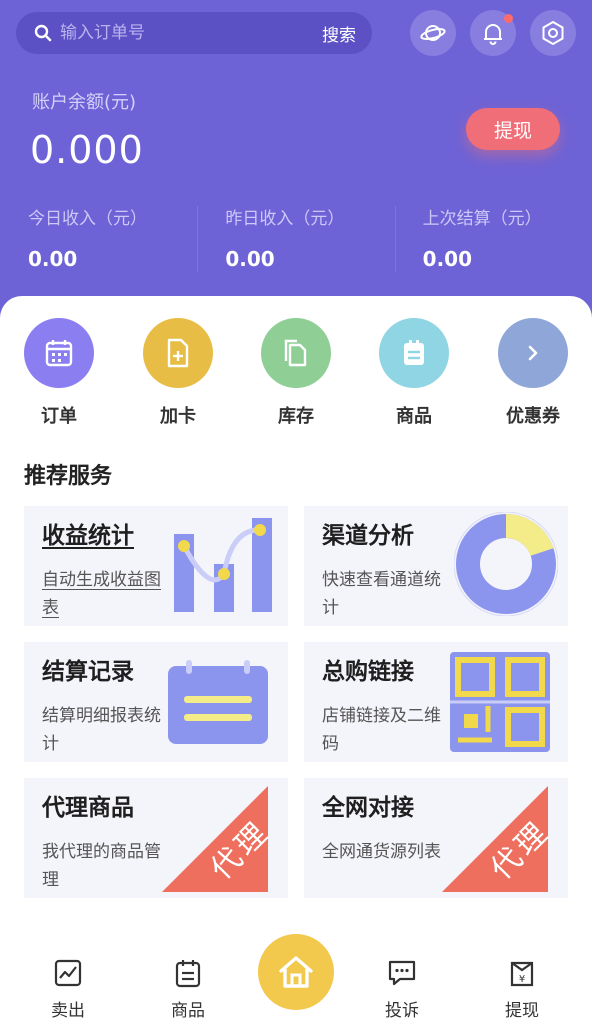 Image resolution: width=592 pixels, height=1024 pixels. Describe the element at coordinates (436, 566) in the screenshot. I see `tile-channel-analysis: 渠道分析 快速查看通道统计` at that location.